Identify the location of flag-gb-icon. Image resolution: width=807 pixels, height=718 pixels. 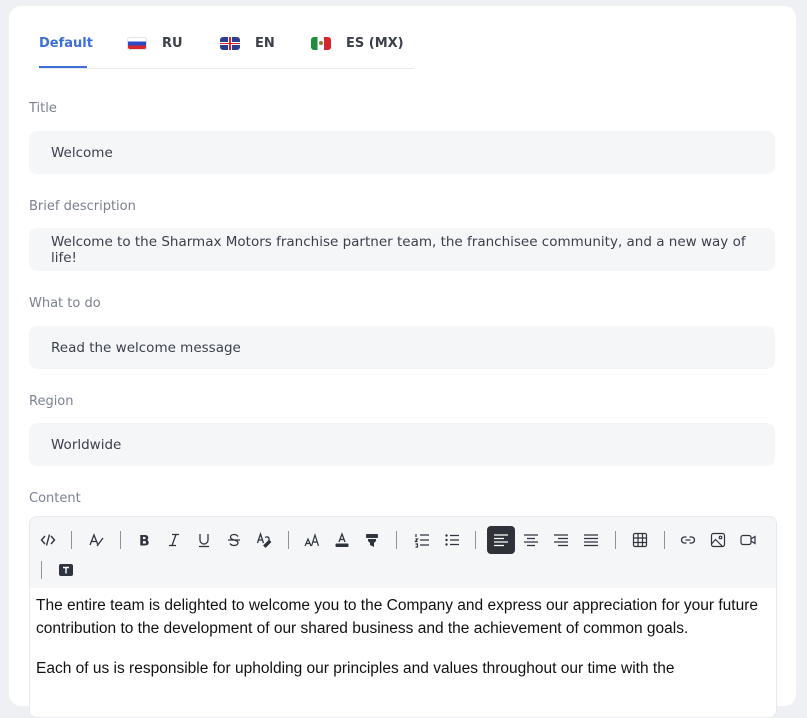
(230, 43).